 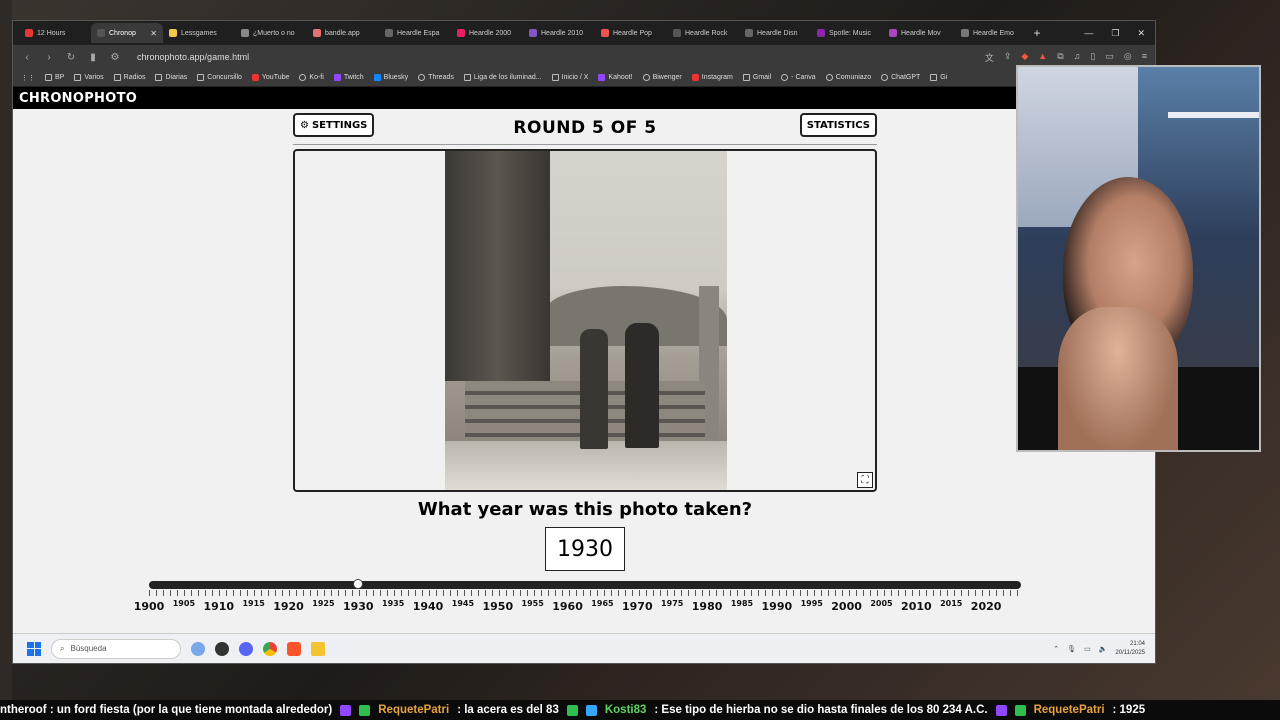 I want to click on bookmark-item: Gi, so click(x=938, y=77).